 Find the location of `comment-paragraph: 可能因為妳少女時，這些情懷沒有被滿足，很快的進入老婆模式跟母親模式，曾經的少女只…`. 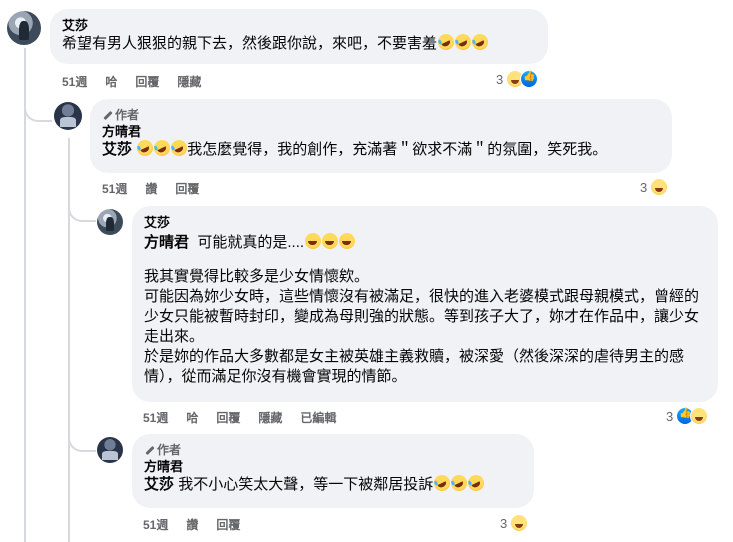

comment-paragraph: 可能因為妳少女時，這些情懷沒有被滿足，很快的進入老婆模式跟母親模式，曾經的少女只… is located at coordinates (422, 316).